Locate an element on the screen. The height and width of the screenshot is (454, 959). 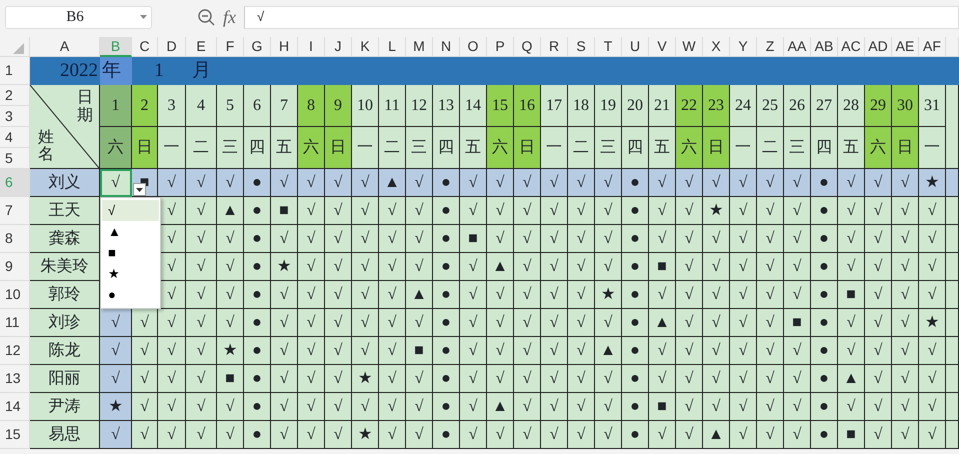
column-header: J is located at coordinates (338, 47).